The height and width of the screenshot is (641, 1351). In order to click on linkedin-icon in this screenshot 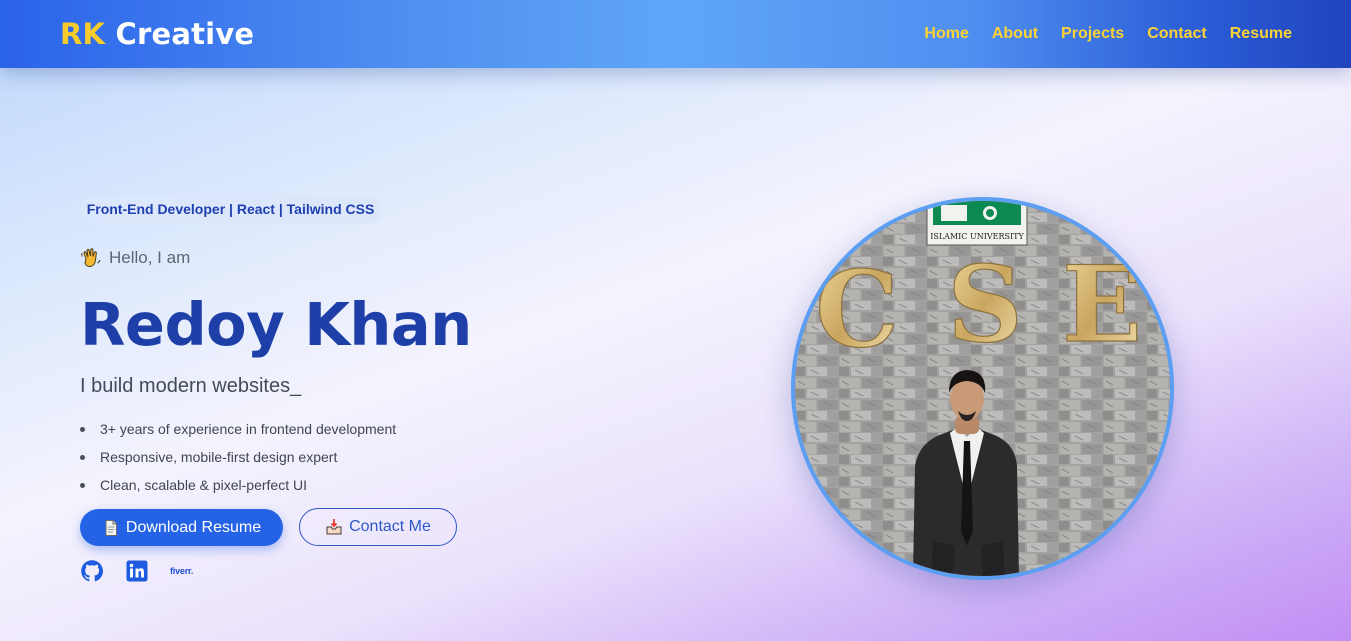, I will do `click(137, 571)`.